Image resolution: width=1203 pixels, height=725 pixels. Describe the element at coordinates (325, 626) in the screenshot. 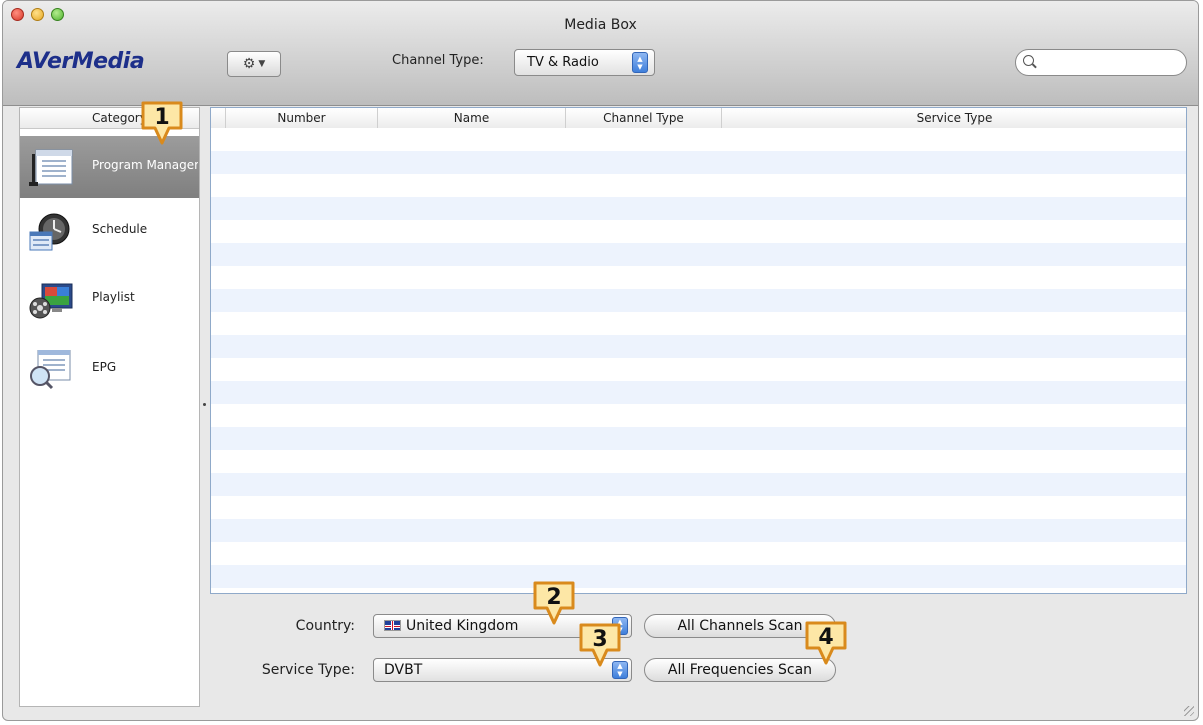

I see `country-label: Country:` at that location.